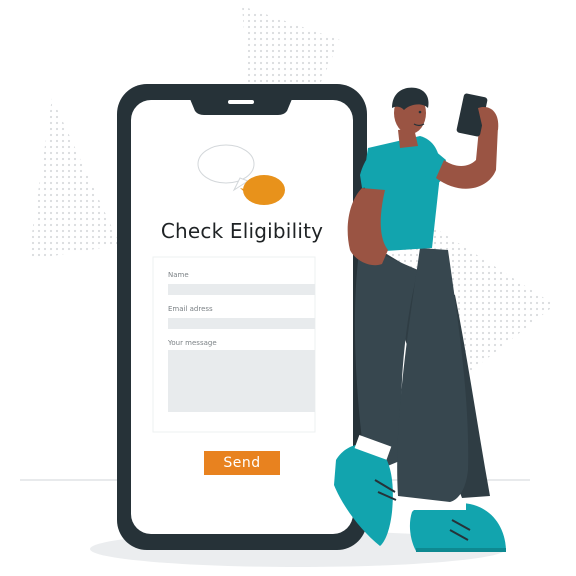  What do you see at coordinates (242, 231) in the screenshot?
I see `page-title: Check Eligibility` at bounding box center [242, 231].